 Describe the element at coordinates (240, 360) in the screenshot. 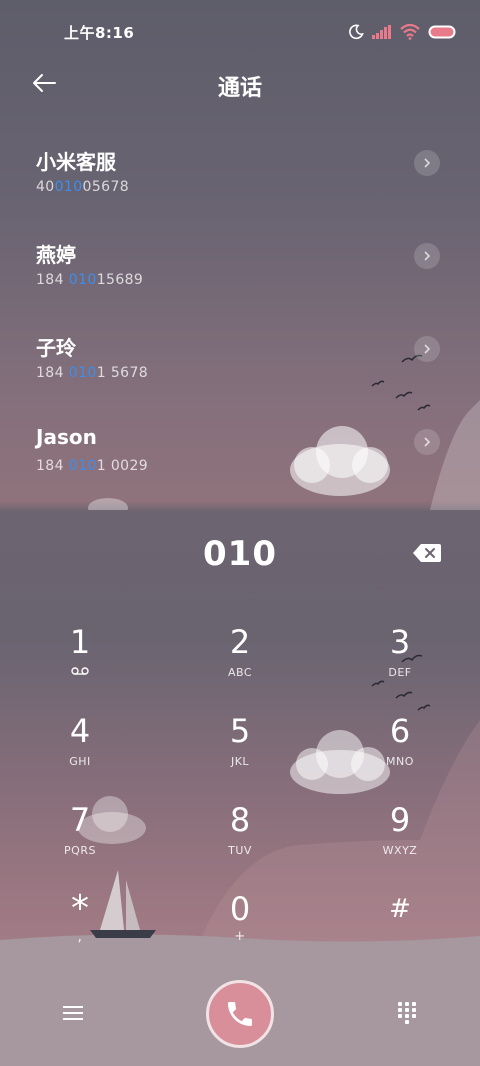

I see `contact-row: 子玲 184 0101 5678` at that location.